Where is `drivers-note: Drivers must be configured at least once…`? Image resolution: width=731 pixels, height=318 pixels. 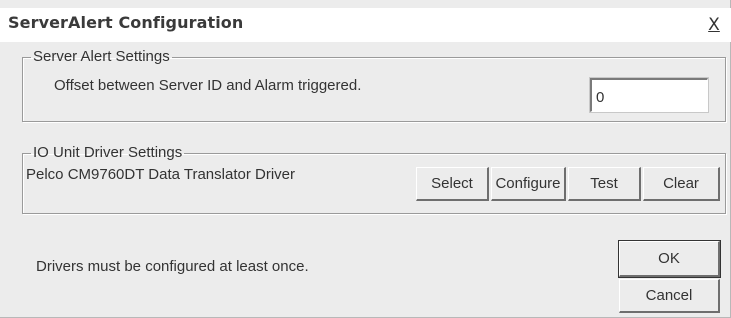
drivers-note: Drivers must be configured at least once… is located at coordinates (172, 266).